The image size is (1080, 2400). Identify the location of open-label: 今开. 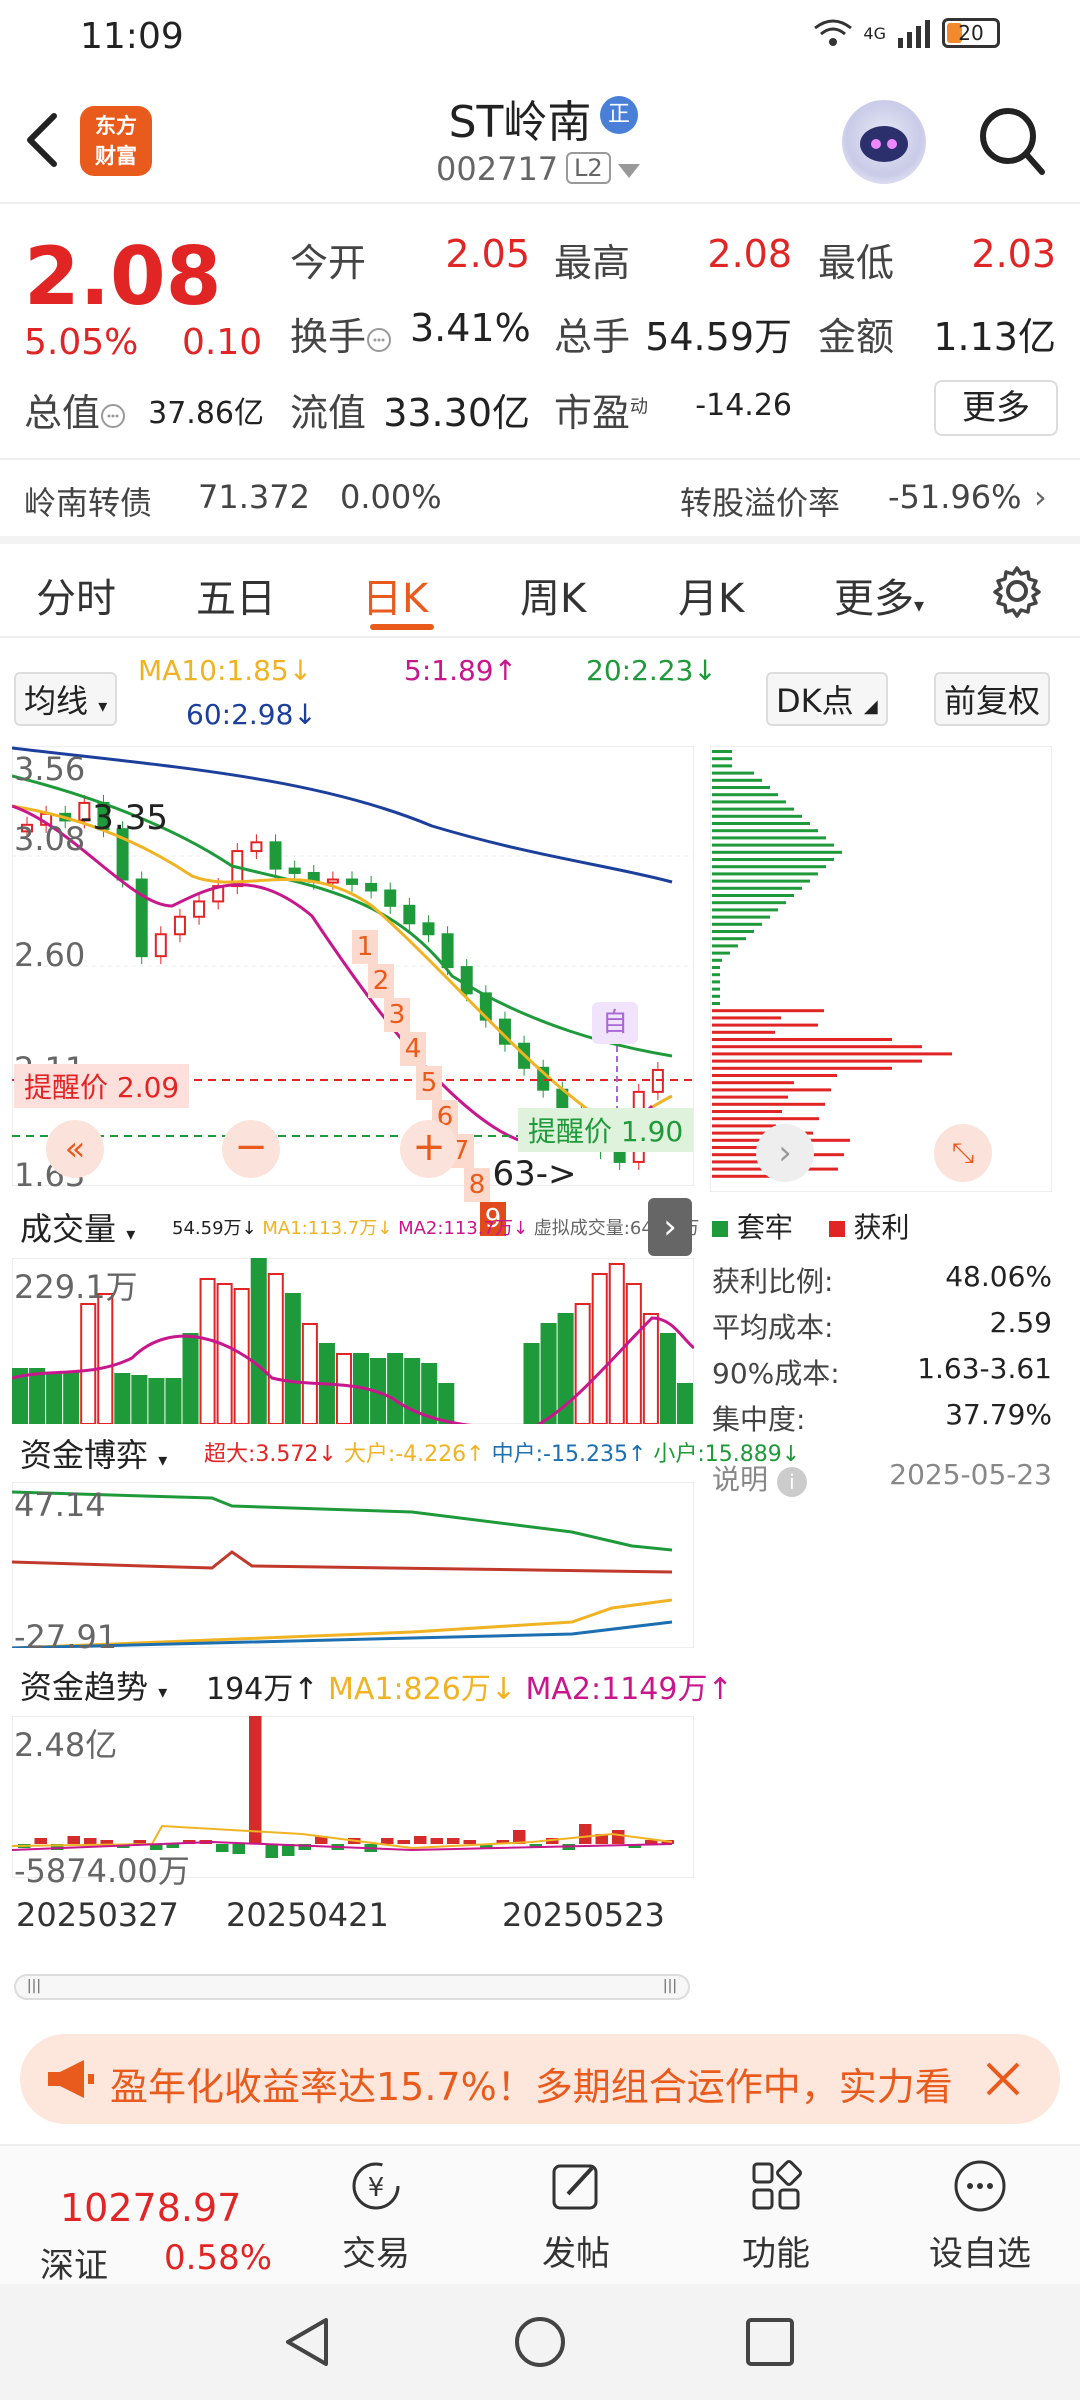
(328, 263).